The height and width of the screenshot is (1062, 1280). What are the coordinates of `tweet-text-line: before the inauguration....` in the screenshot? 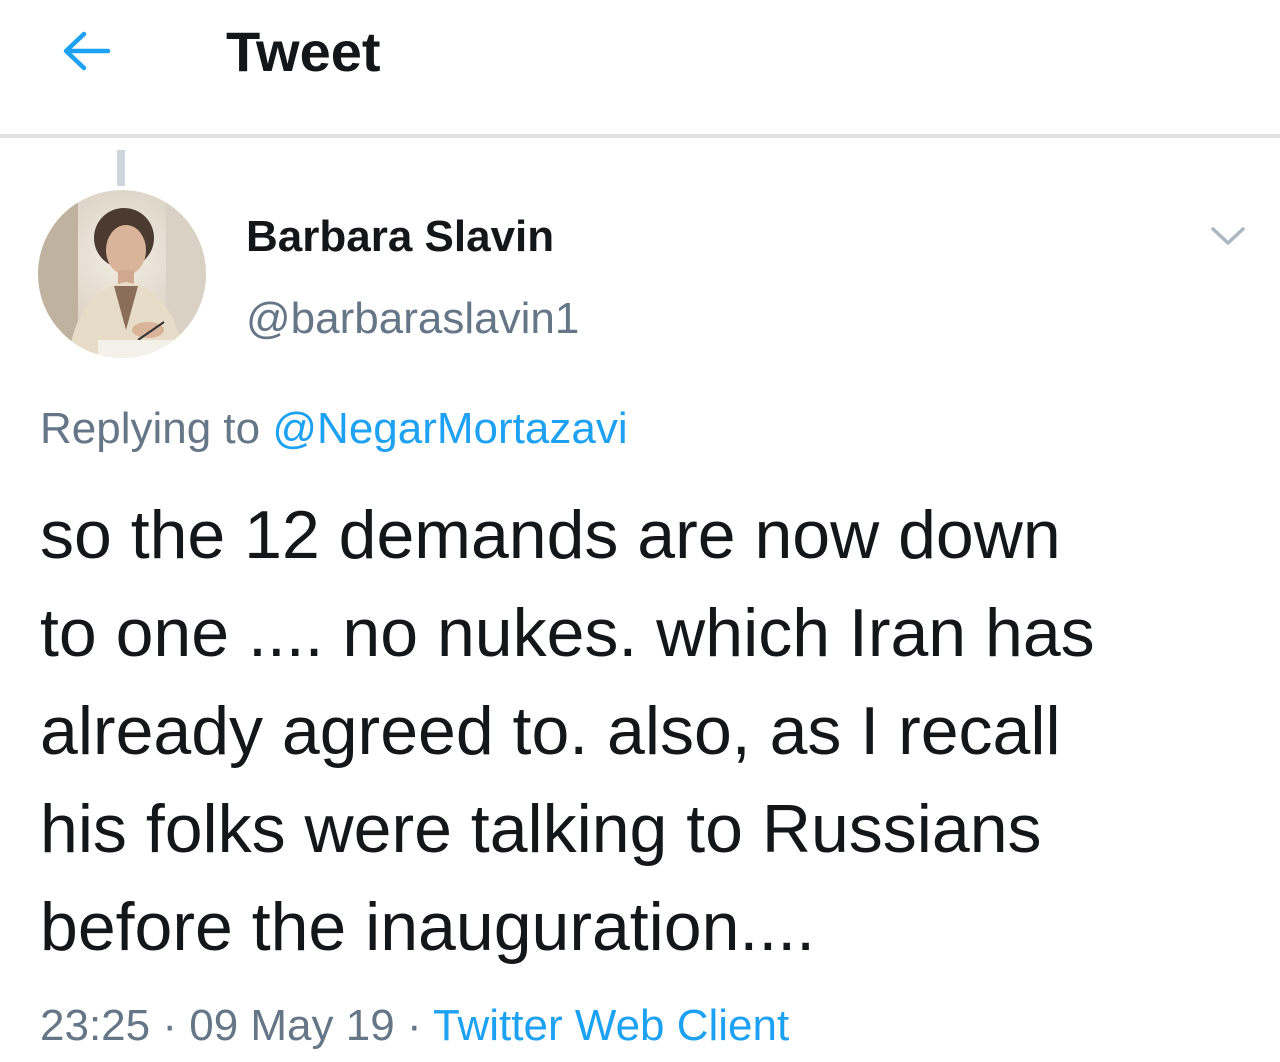 It's located at (427, 927).